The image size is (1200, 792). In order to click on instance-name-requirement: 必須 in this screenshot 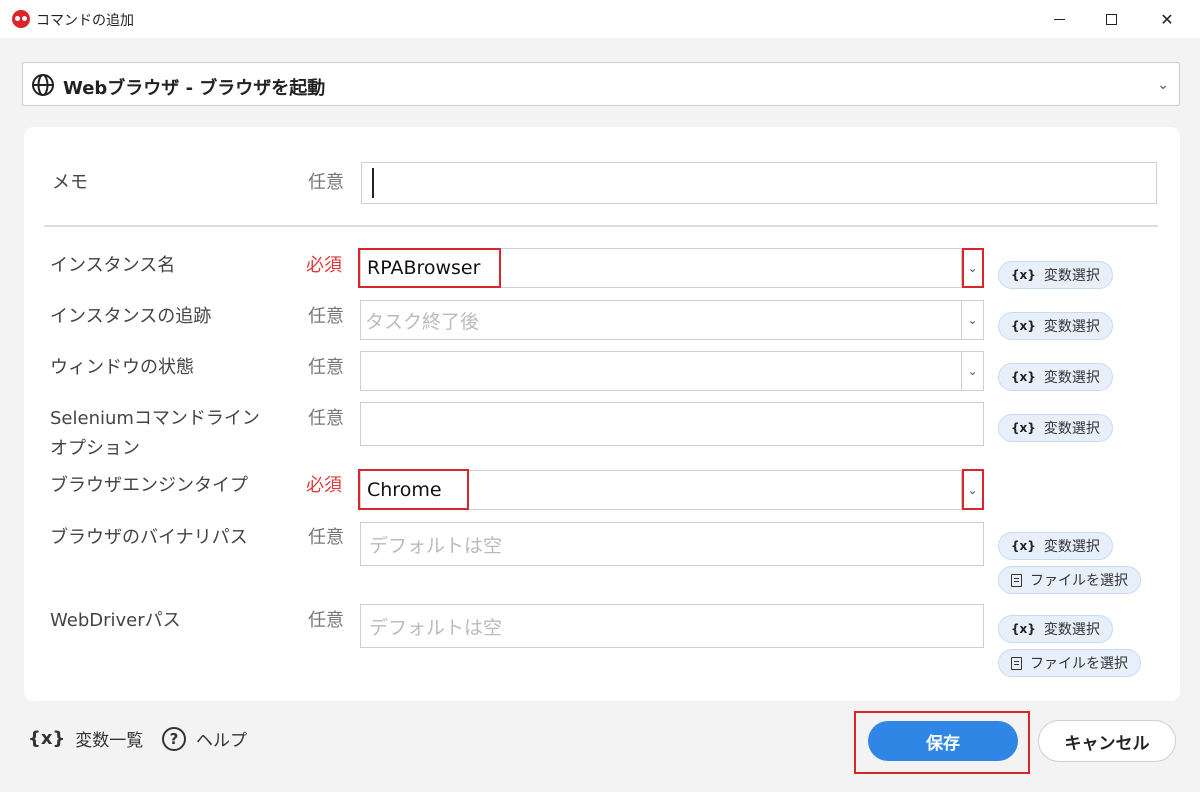, I will do `click(324, 265)`.